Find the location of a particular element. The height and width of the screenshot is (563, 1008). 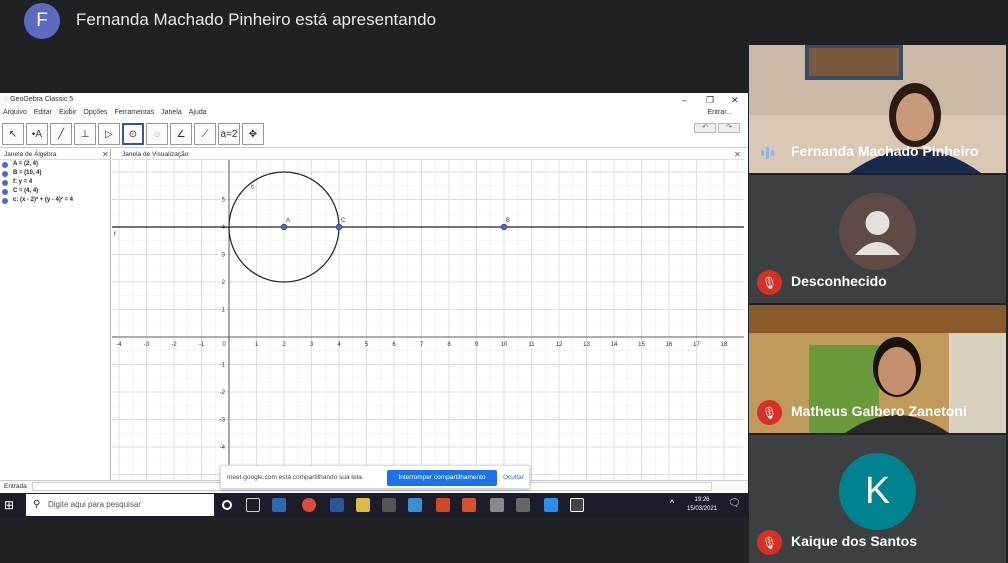

menu-arquivo: Arquivo is located at coordinates (15, 112).